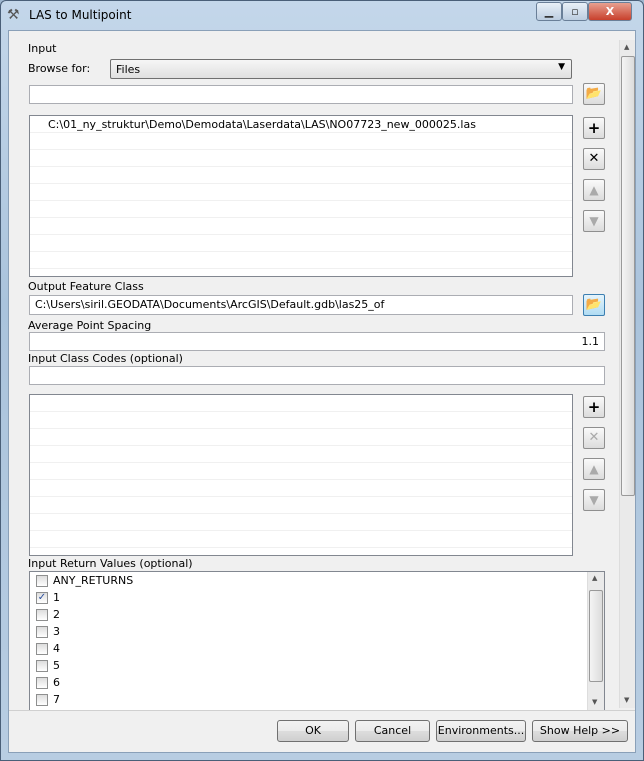 Image resolution: width=644 pixels, height=761 pixels. Describe the element at coordinates (317, 631) in the screenshot. I see `checklist-item: 3` at that location.